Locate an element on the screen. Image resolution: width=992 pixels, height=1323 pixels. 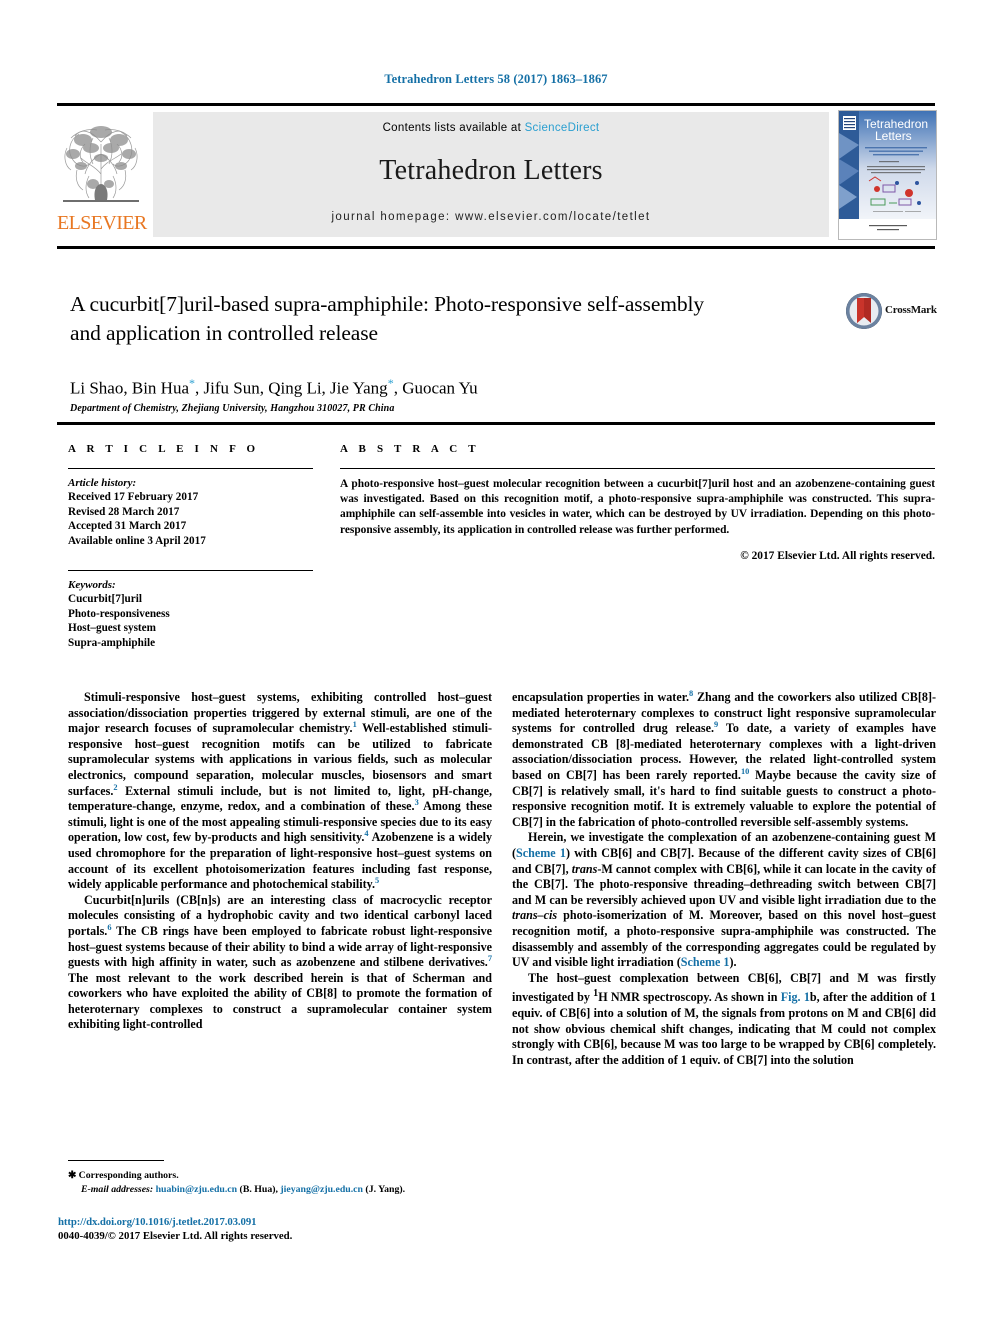
authors-part-1: Li Shao, Bin Hua is located at coordinates (129, 388).